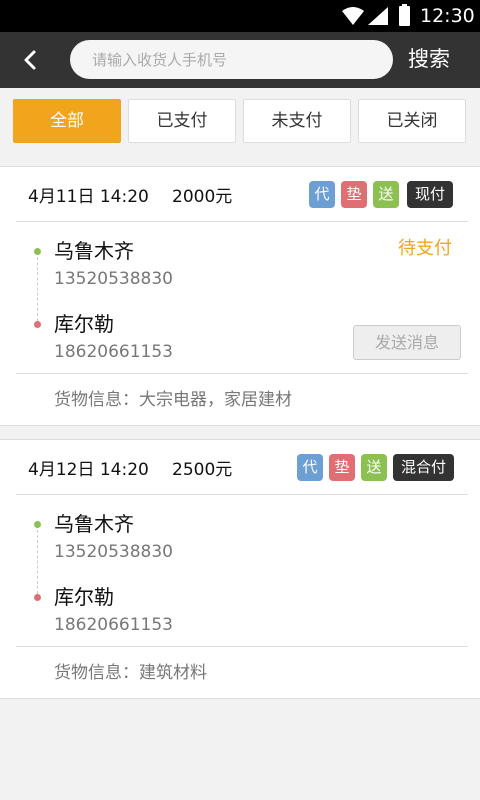  What do you see at coordinates (130, 673) in the screenshot?
I see `goods-info: 货物信息：建筑材料` at bounding box center [130, 673].